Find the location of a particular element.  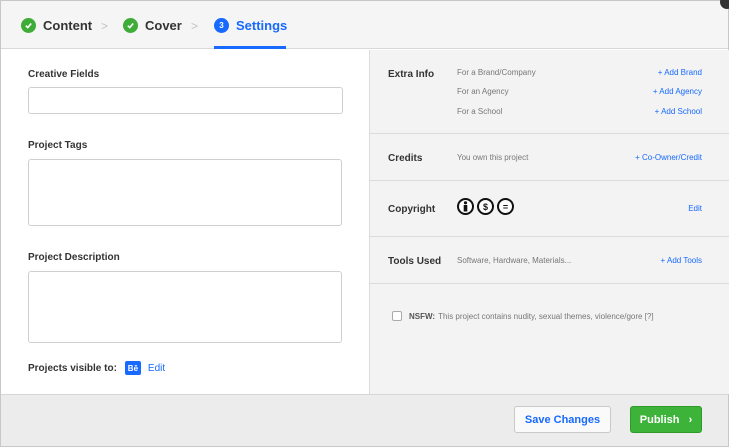

extra-info-school-text: For a School is located at coordinates (480, 111).